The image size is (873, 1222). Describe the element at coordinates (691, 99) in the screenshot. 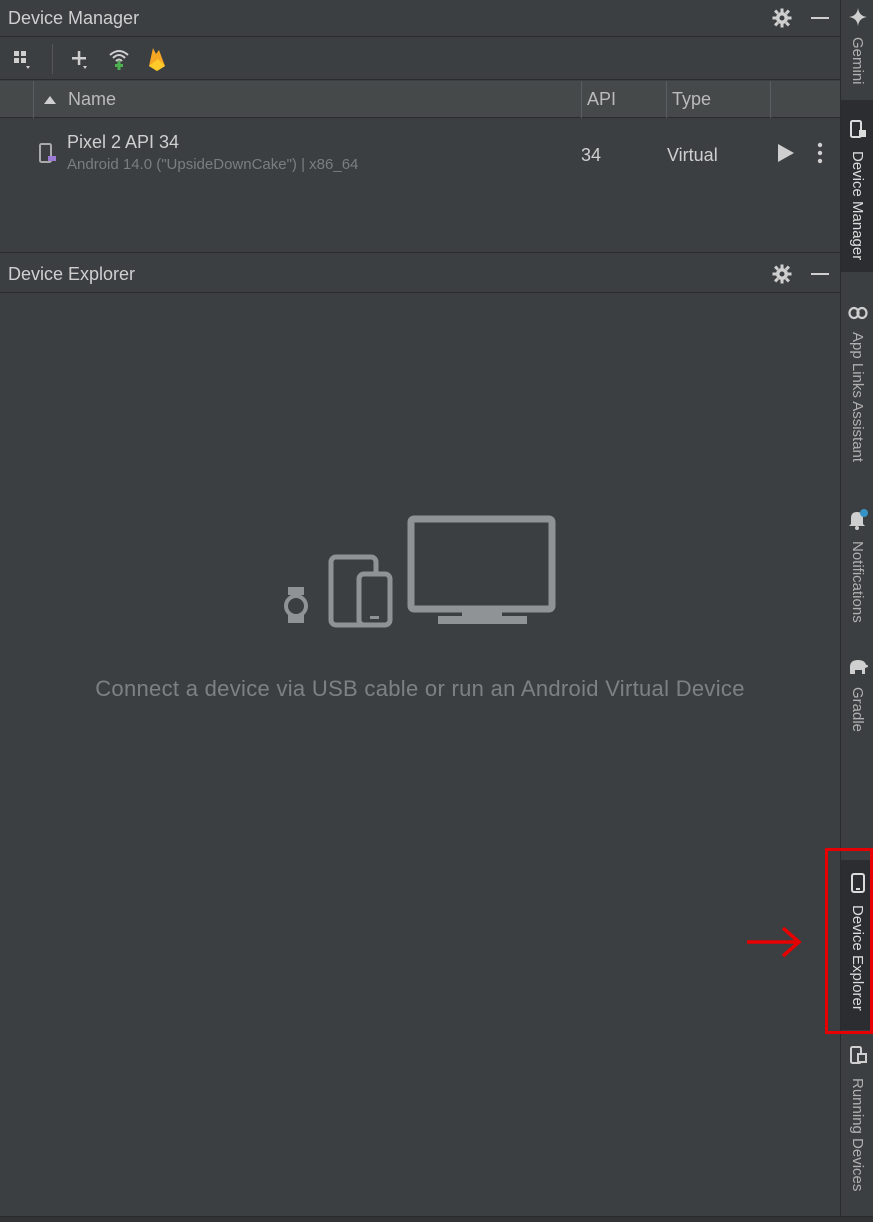

I see `column-type-header: Type` at that location.